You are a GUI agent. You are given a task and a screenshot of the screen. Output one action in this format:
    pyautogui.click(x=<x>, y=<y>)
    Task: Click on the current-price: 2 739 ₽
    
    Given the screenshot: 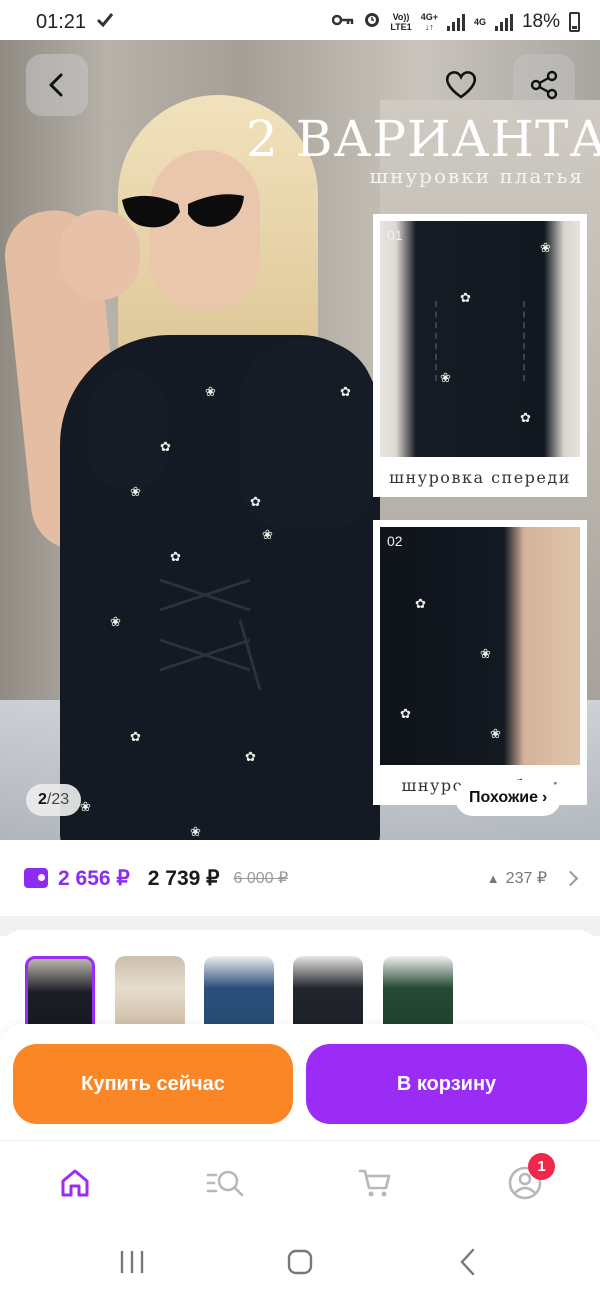 What is the action you would take?
    pyautogui.click(x=183, y=878)
    